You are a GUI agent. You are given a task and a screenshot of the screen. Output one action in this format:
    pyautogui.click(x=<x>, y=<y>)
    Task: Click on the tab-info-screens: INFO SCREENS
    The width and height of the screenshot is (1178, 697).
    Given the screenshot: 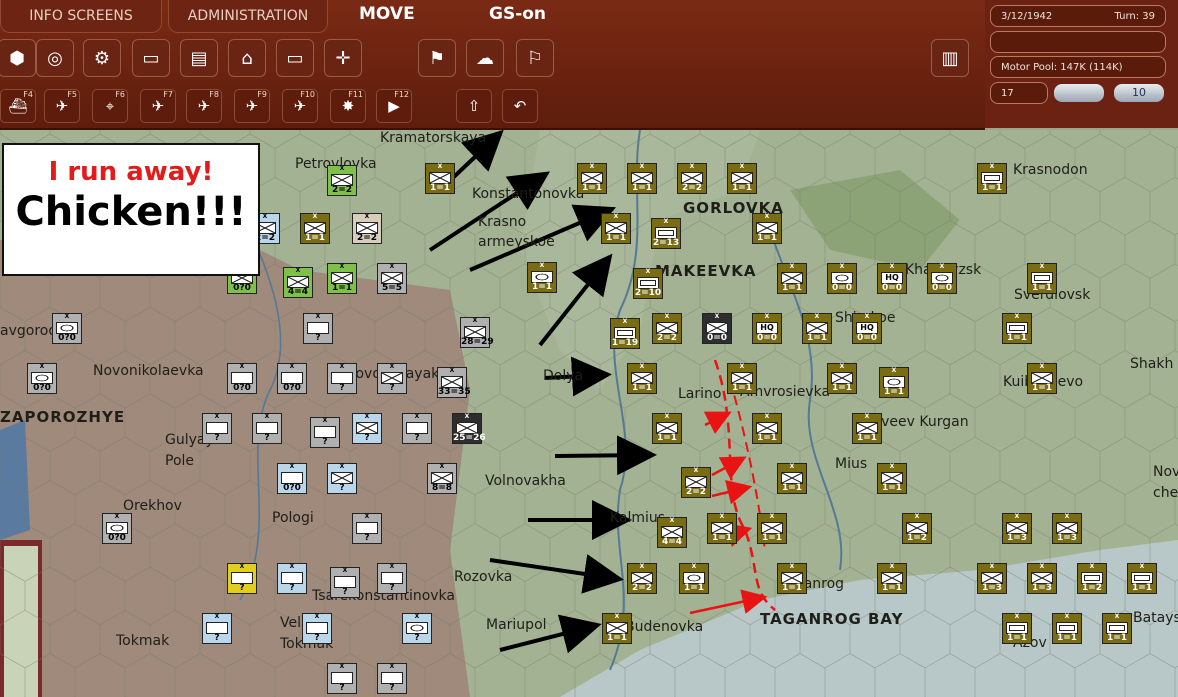 What is the action you would take?
    pyautogui.click(x=81, y=16)
    